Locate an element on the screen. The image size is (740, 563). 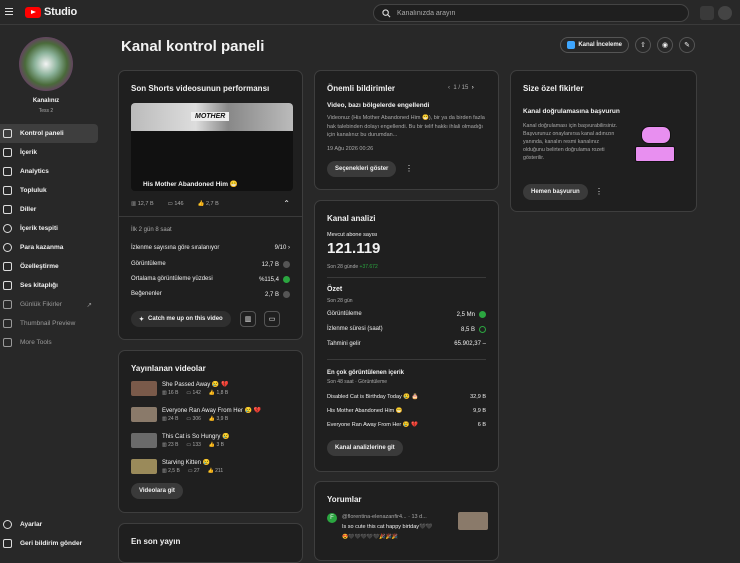
dollar-icon is located at coordinates (7, 247).